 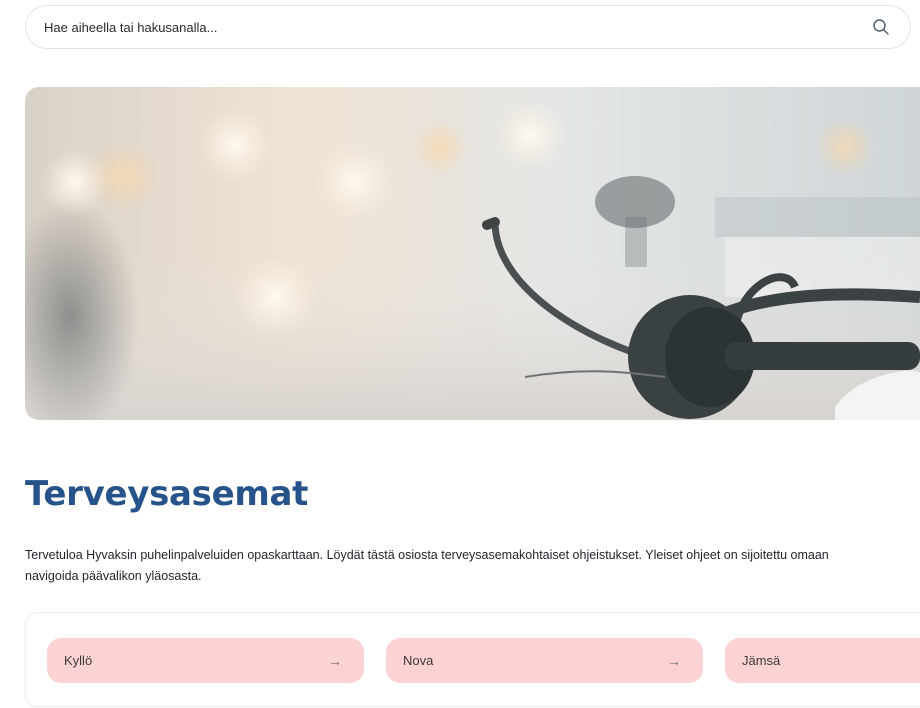 What do you see at coordinates (881, 27) in the screenshot?
I see `search-icon` at bounding box center [881, 27].